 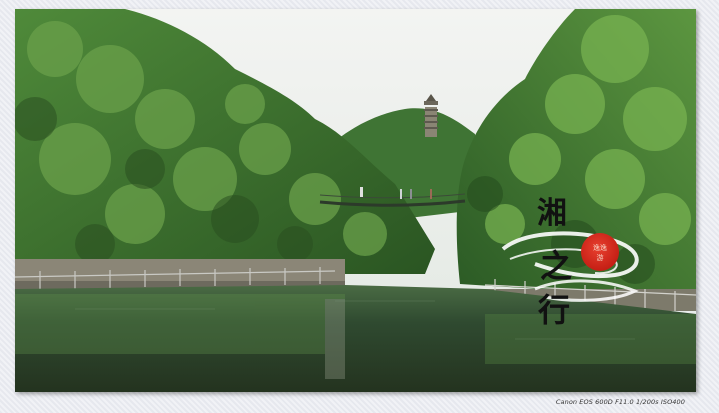 I want to click on calligraphy-char-1: 湘, so click(x=552, y=213).